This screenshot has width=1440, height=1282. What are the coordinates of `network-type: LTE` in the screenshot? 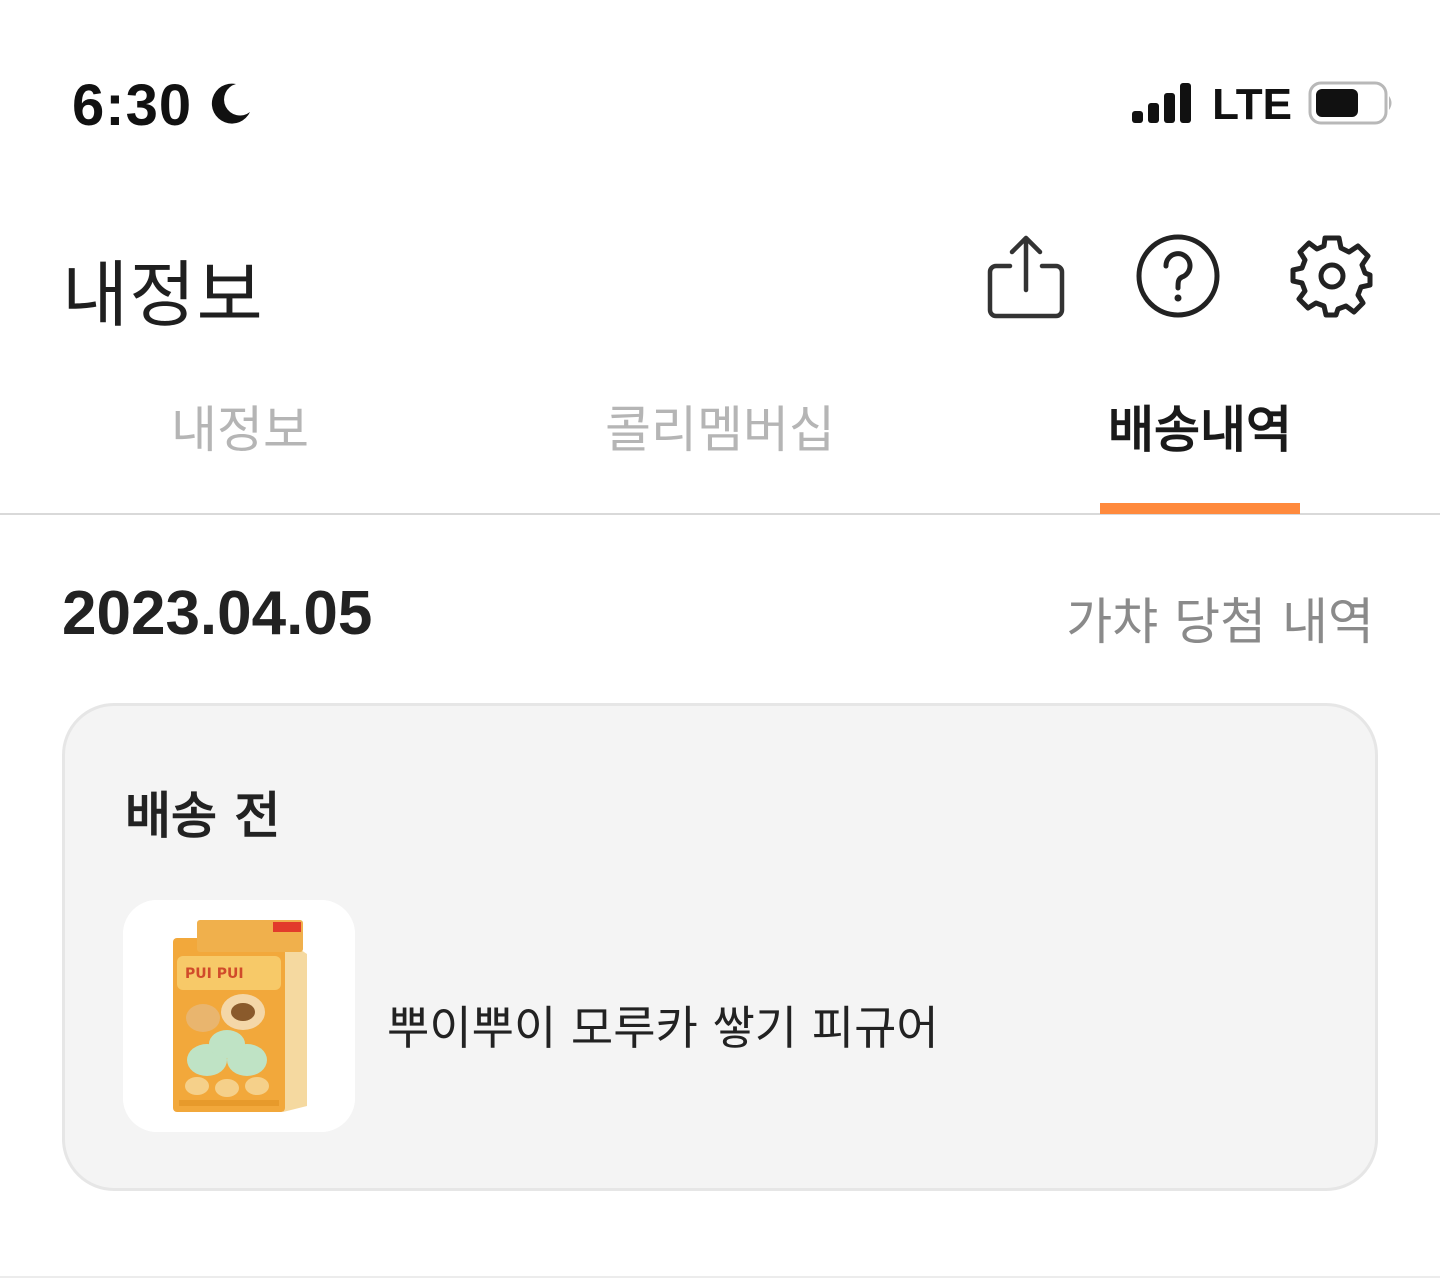 It's located at (1252, 104).